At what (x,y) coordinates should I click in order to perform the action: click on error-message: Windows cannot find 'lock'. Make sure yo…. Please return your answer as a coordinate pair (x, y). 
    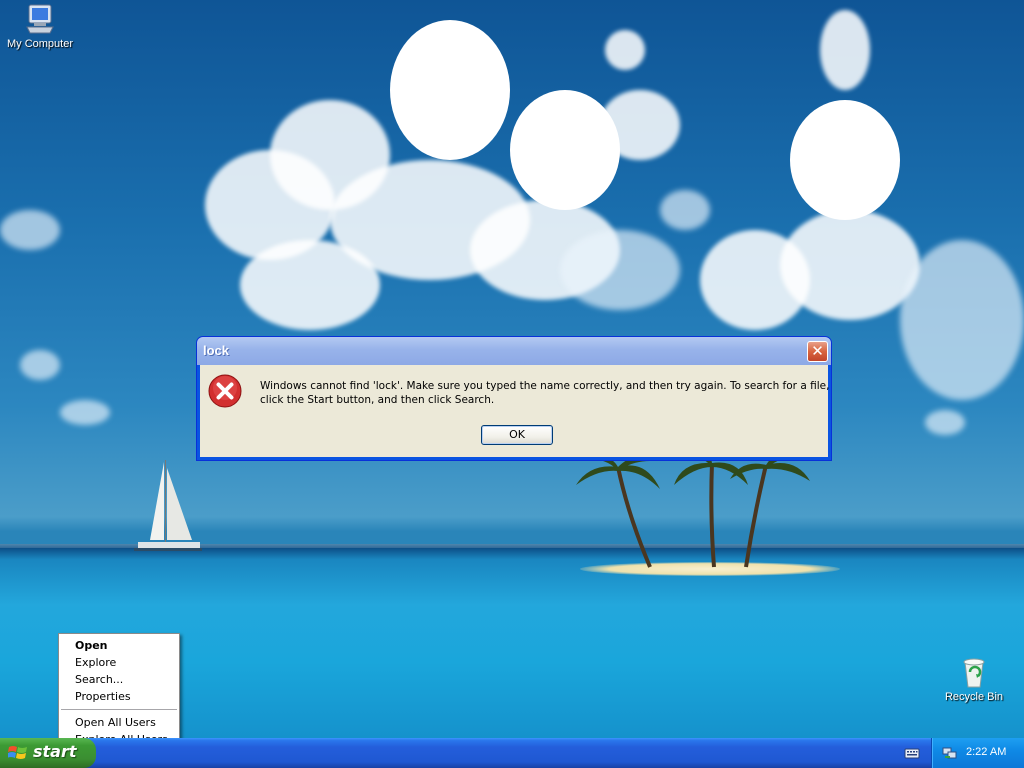
    Looking at the image, I should click on (545, 393).